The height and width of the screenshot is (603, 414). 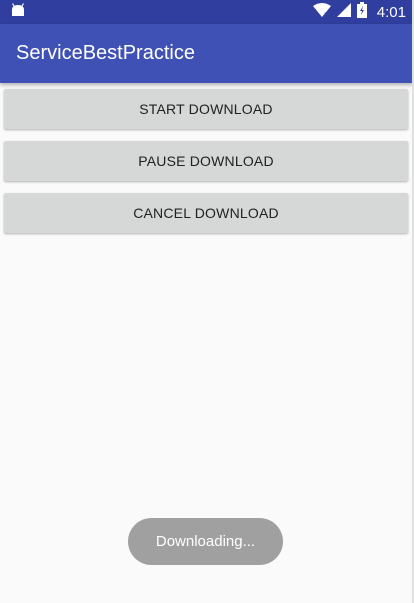 I want to click on wifi-icon: x, so click(x=321, y=12).